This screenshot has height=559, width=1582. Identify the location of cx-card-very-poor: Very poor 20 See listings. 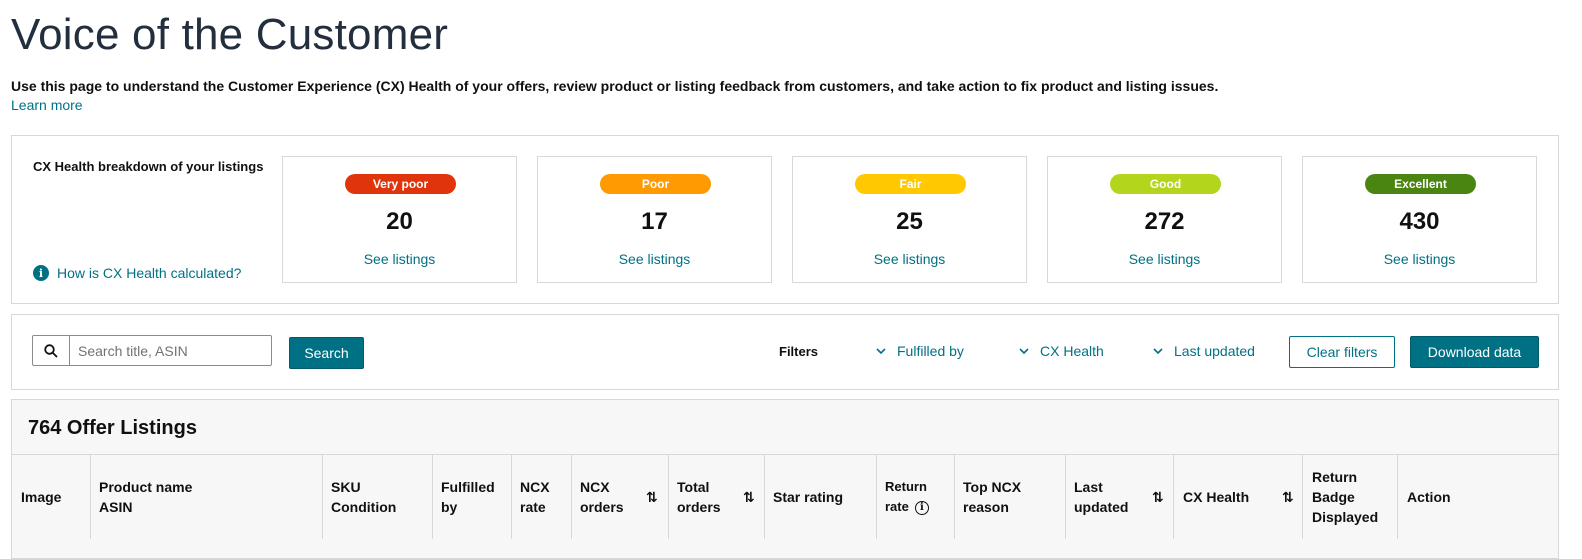
(399, 219).